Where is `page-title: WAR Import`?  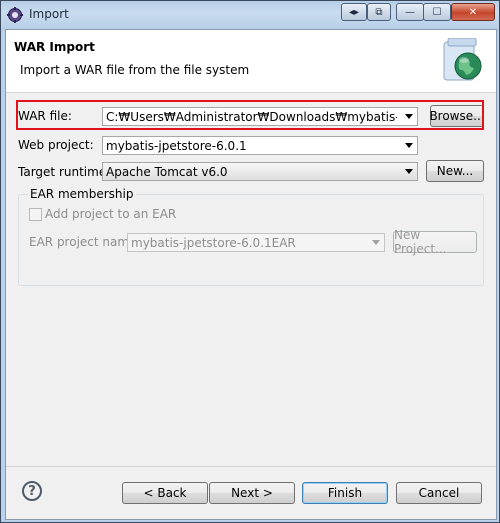 page-title: WAR Import is located at coordinates (54, 47).